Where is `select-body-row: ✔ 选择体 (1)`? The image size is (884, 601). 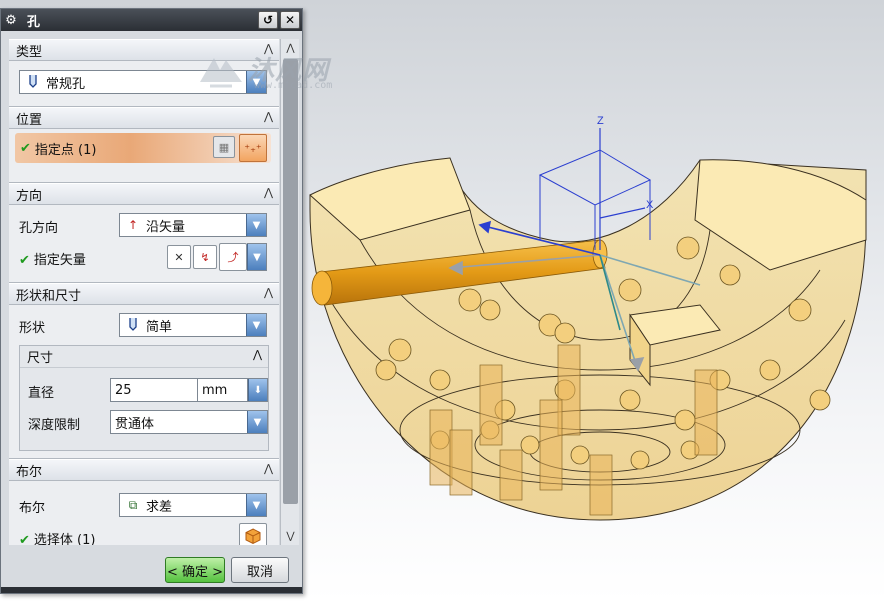
select-body-row: ✔ 选择体 (1) is located at coordinates (57, 537).